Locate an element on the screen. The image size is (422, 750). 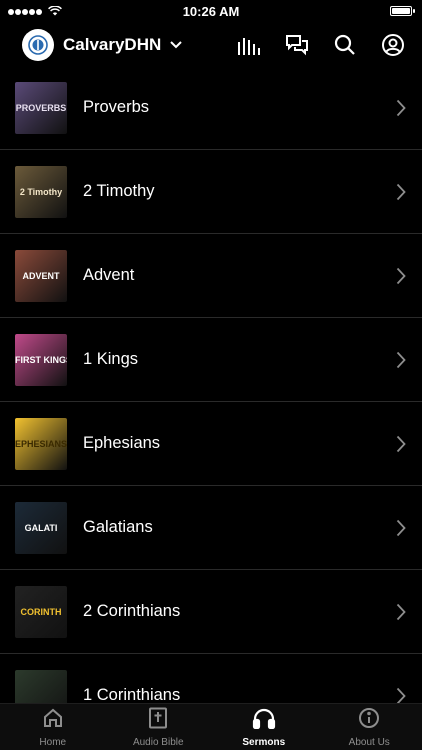
app-name: CalvaryDHN is located at coordinates (112, 44).